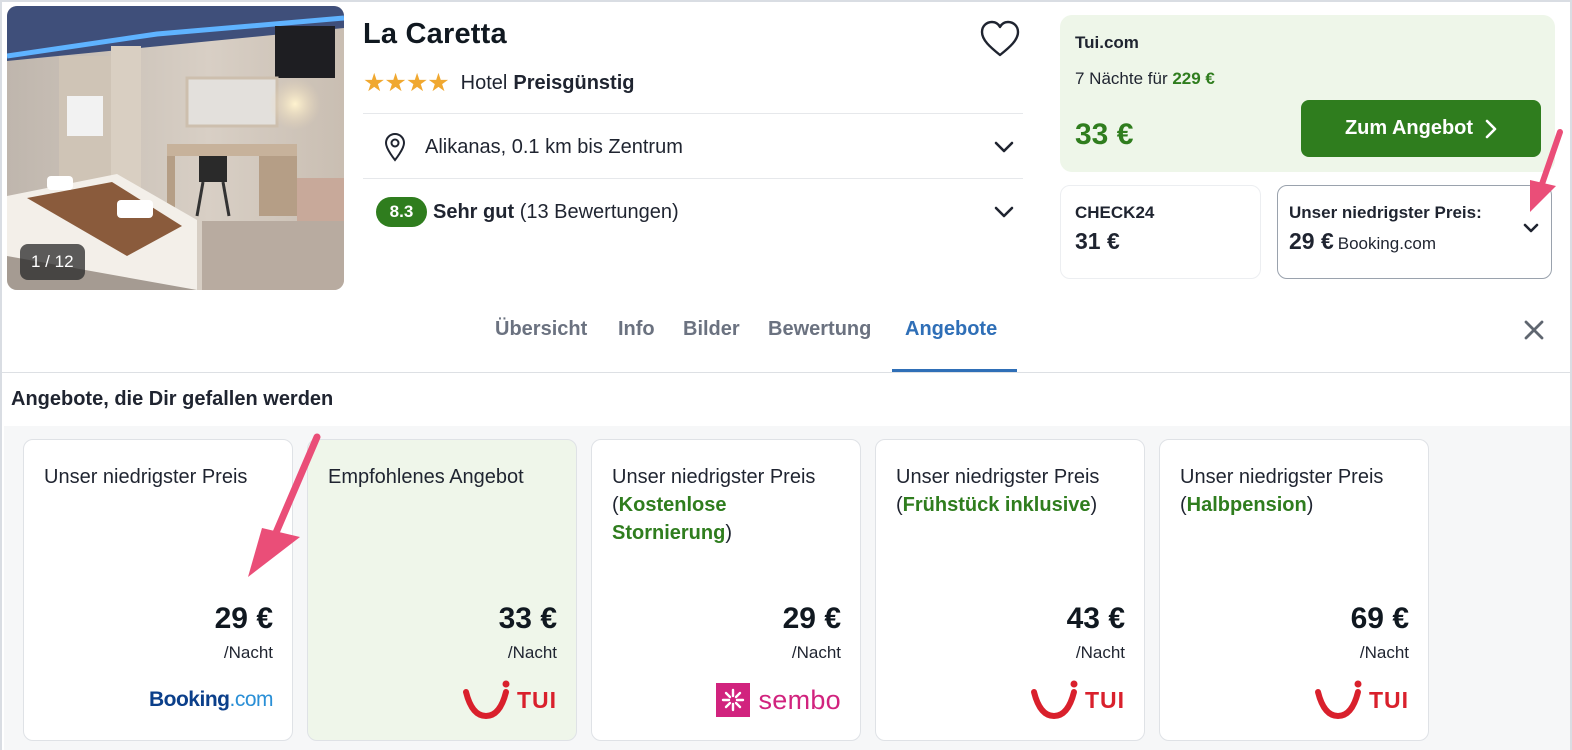 This screenshot has width=1572, height=750. I want to click on hotel-classification: ★★★★ Hotel Preisgünstig, so click(499, 83).